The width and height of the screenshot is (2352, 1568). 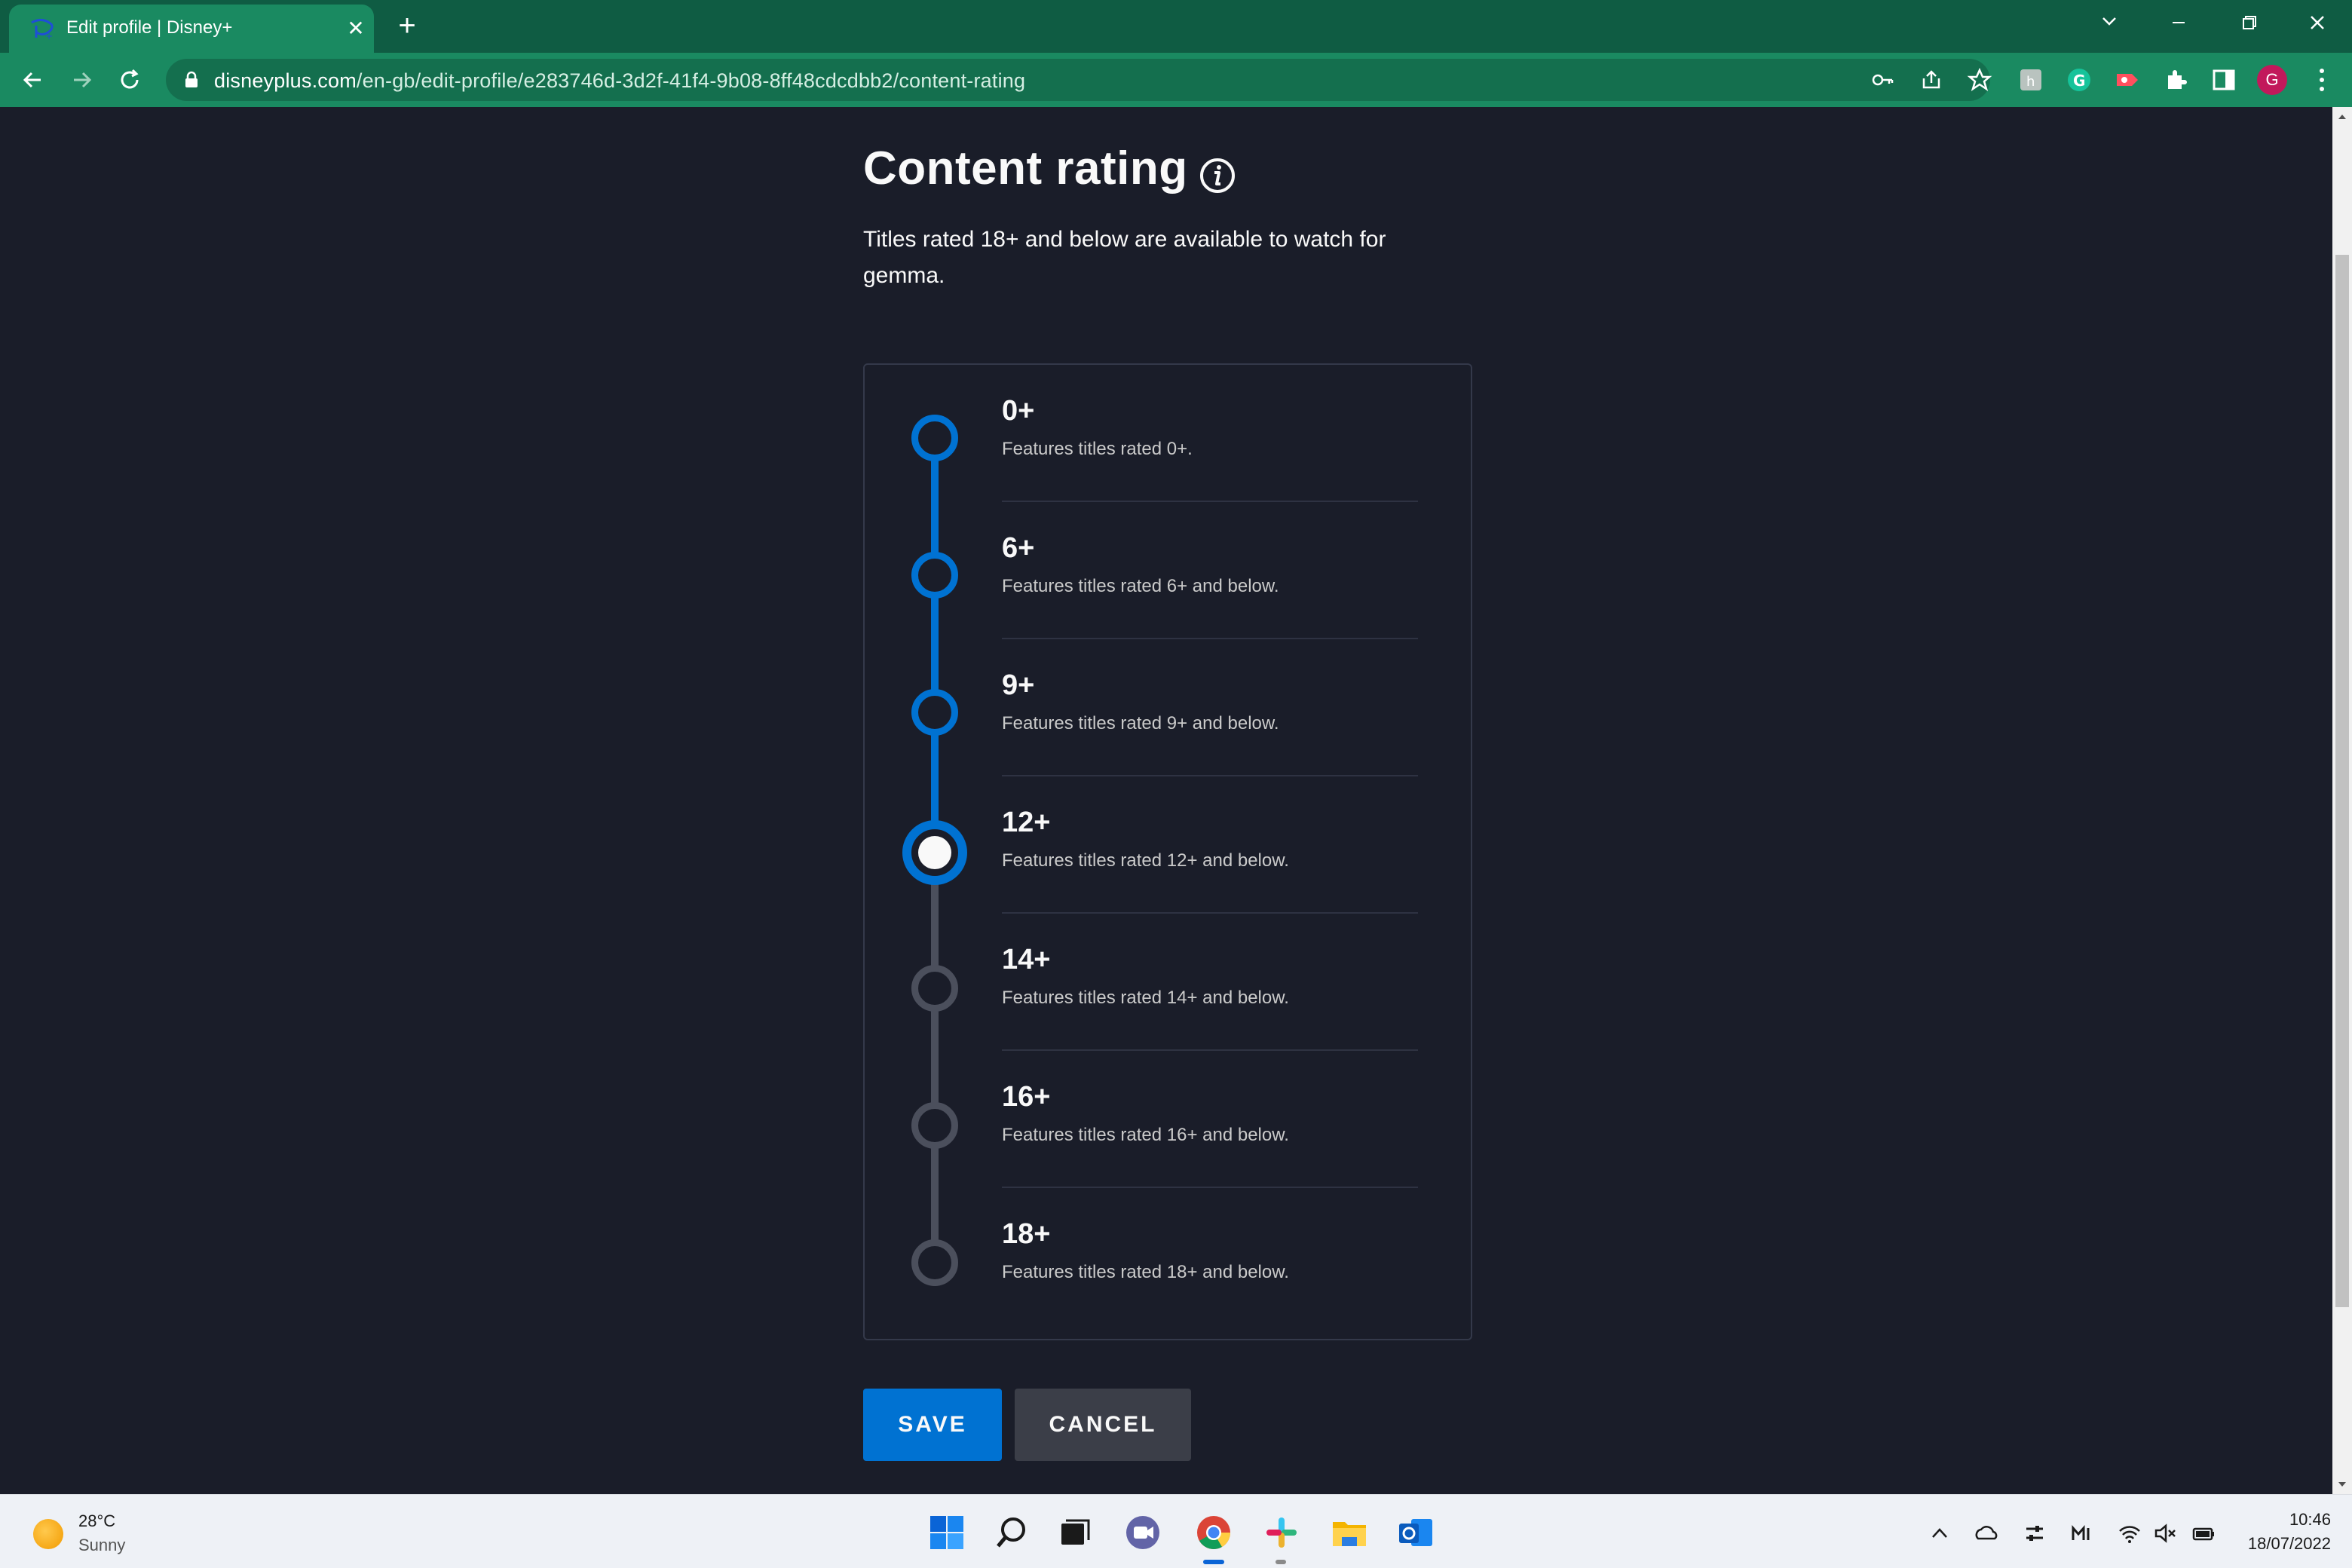 What do you see at coordinates (1140, 586) in the screenshot?
I see `rating-description: Features titles rated 6+ and below.` at bounding box center [1140, 586].